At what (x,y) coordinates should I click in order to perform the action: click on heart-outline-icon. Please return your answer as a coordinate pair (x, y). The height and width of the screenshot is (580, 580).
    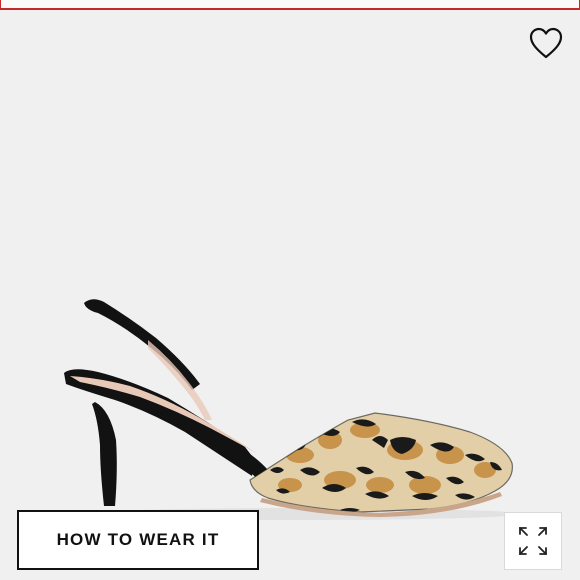
    Looking at the image, I should click on (546, 43).